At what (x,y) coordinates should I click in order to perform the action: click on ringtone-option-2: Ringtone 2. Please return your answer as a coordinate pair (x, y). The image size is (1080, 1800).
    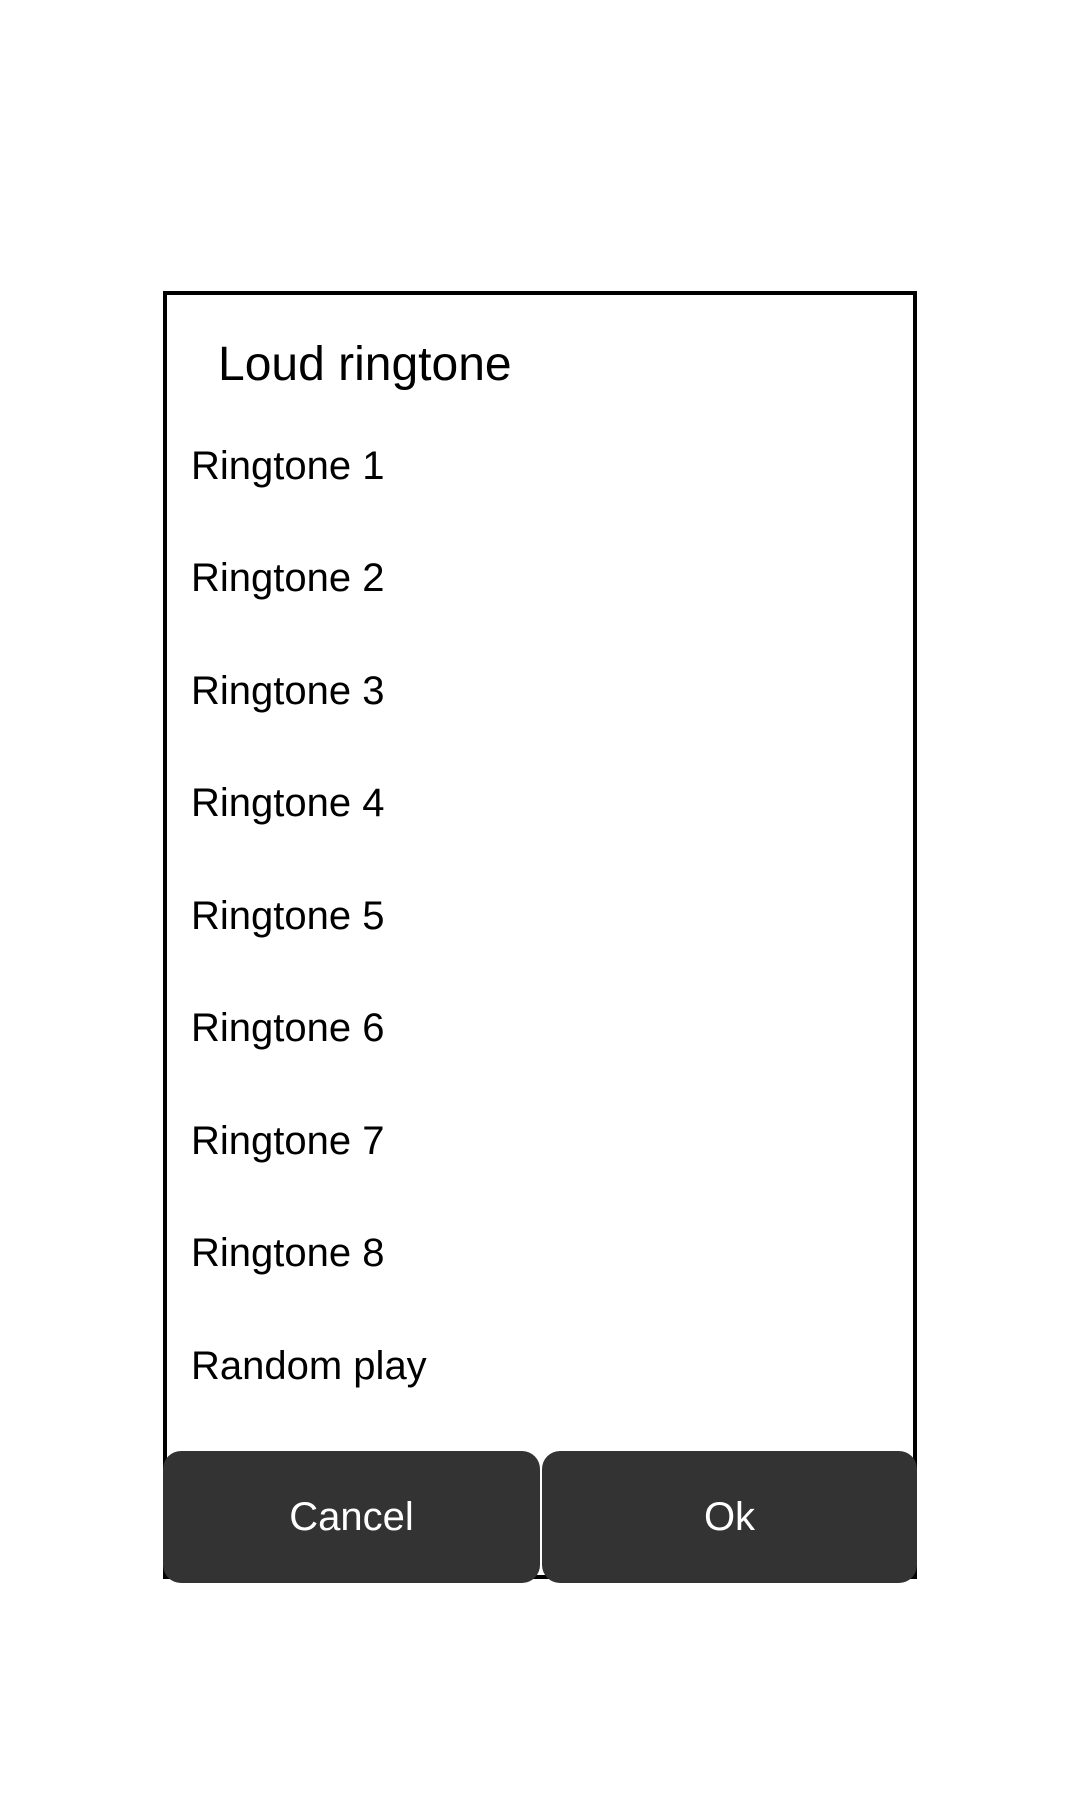
    Looking at the image, I should click on (540, 579).